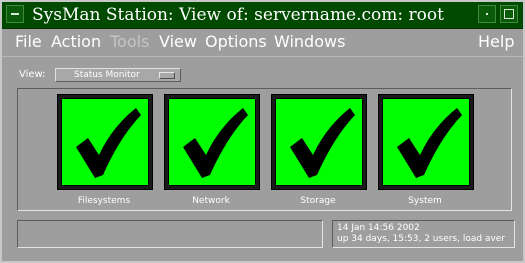 Image resolution: width=525 pixels, height=263 pixels. What do you see at coordinates (167, 75) in the screenshot?
I see `option-menu-indicator-icon` at bounding box center [167, 75].